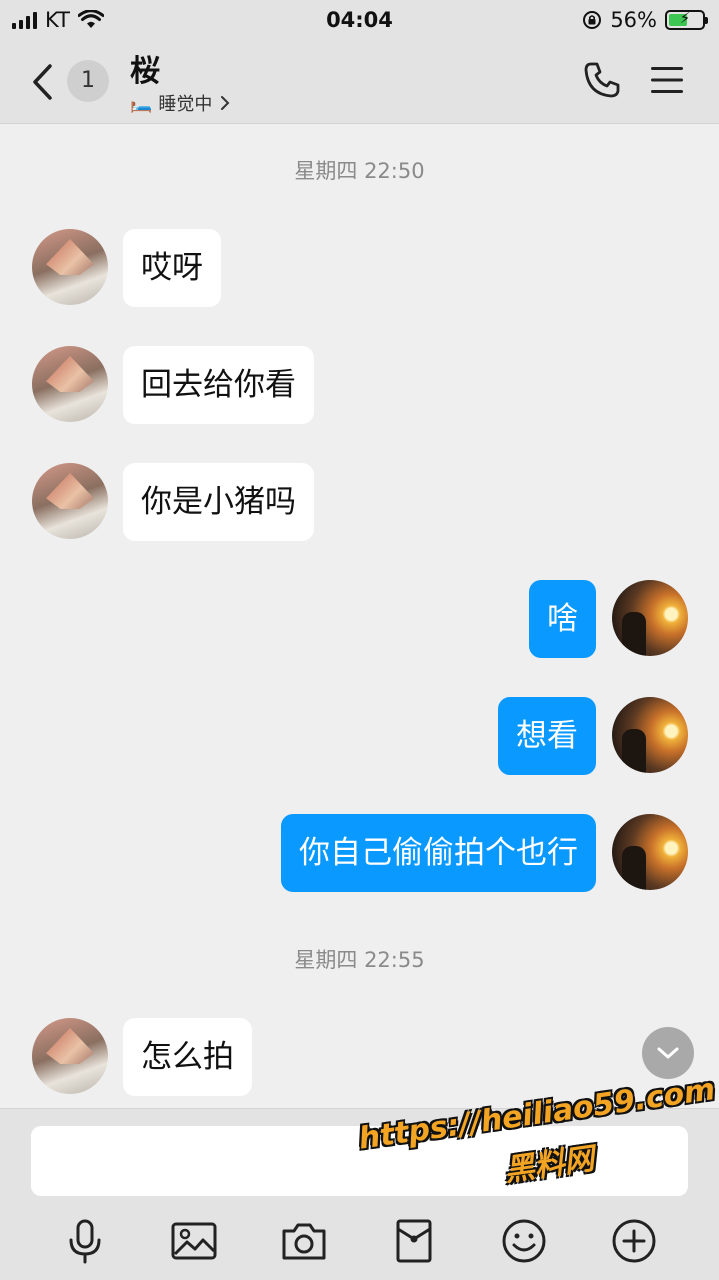 This screenshot has height=1280, width=719. I want to click on timestamp: 星期四 22:55, so click(359, 960).